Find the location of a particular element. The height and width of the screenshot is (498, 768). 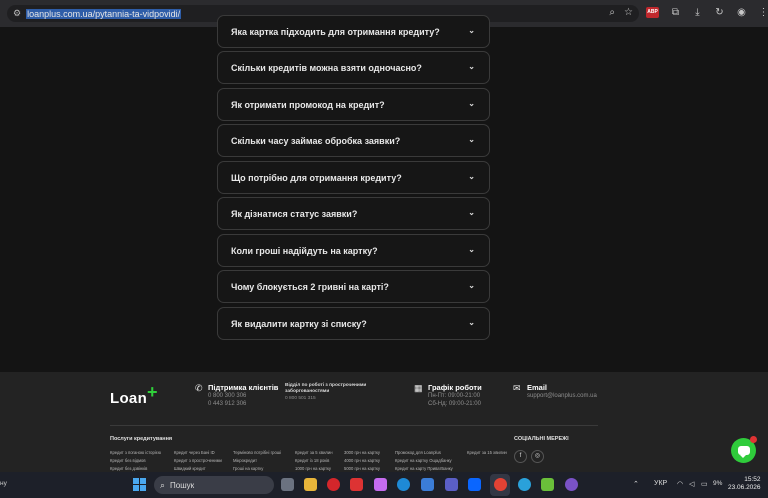

email-title: Email is located at coordinates (537, 387).